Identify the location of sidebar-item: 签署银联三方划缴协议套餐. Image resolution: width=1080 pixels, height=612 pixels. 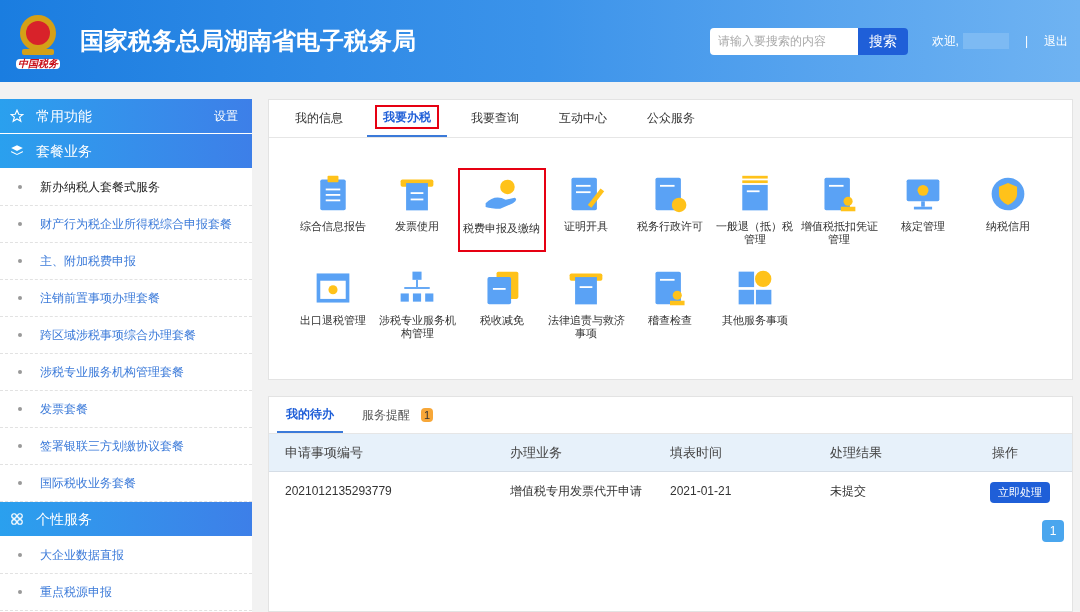
(126, 446).